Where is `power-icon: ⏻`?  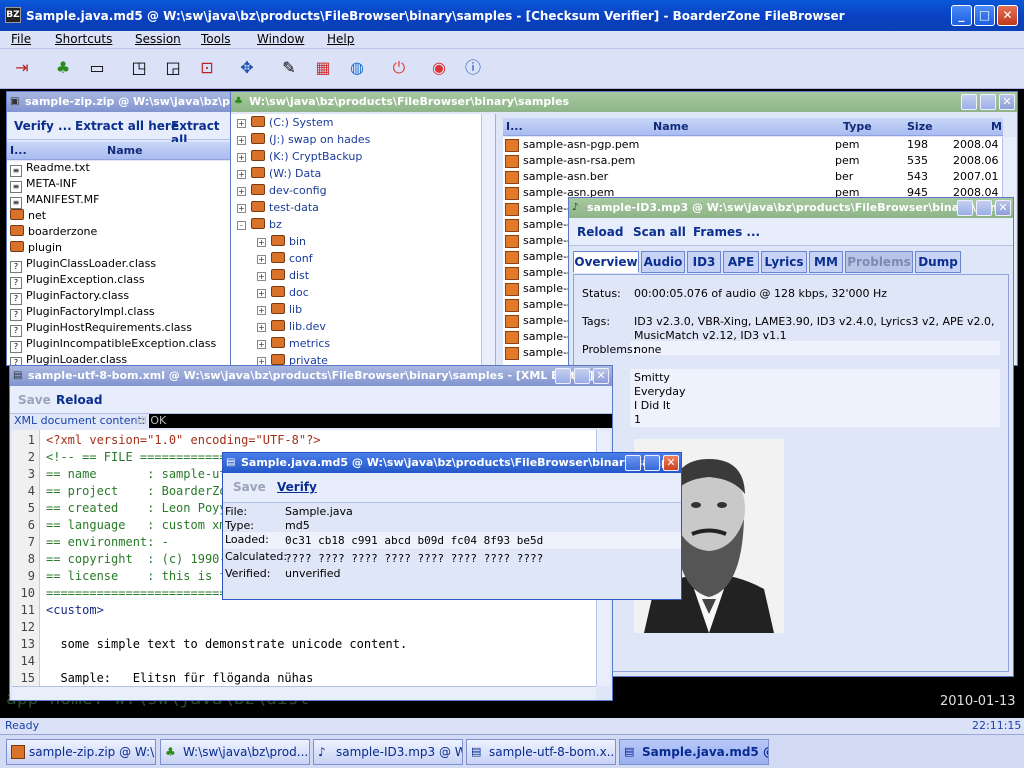
power-icon: ⏻ is located at coordinates (399, 68).